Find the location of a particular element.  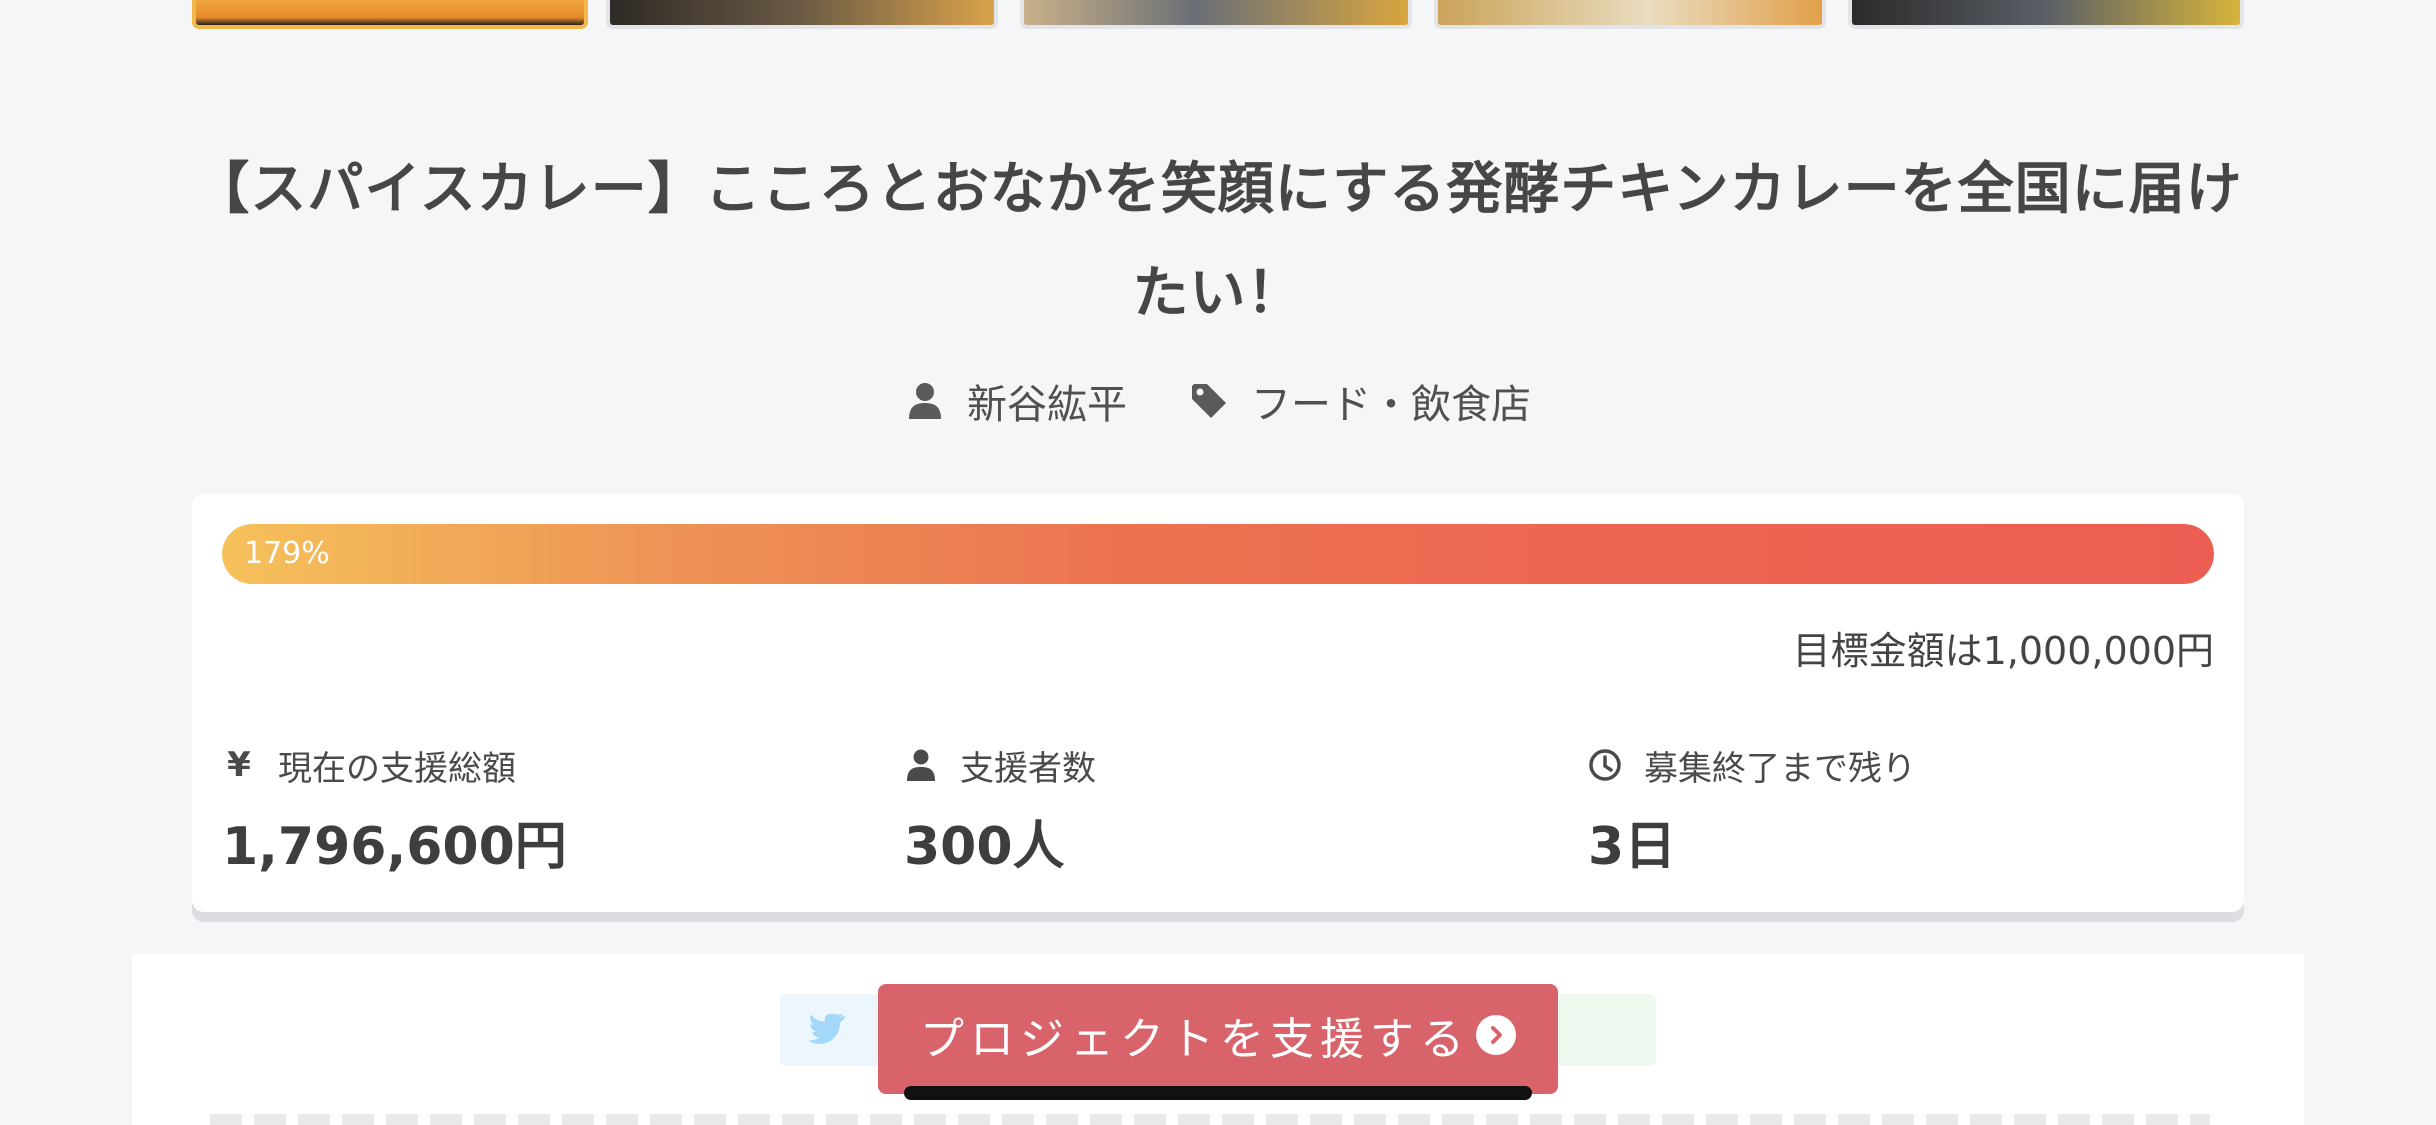

stat-total-amount: ¥ 現在の支援総額 1,796,600円 is located at coordinates (394, 811).